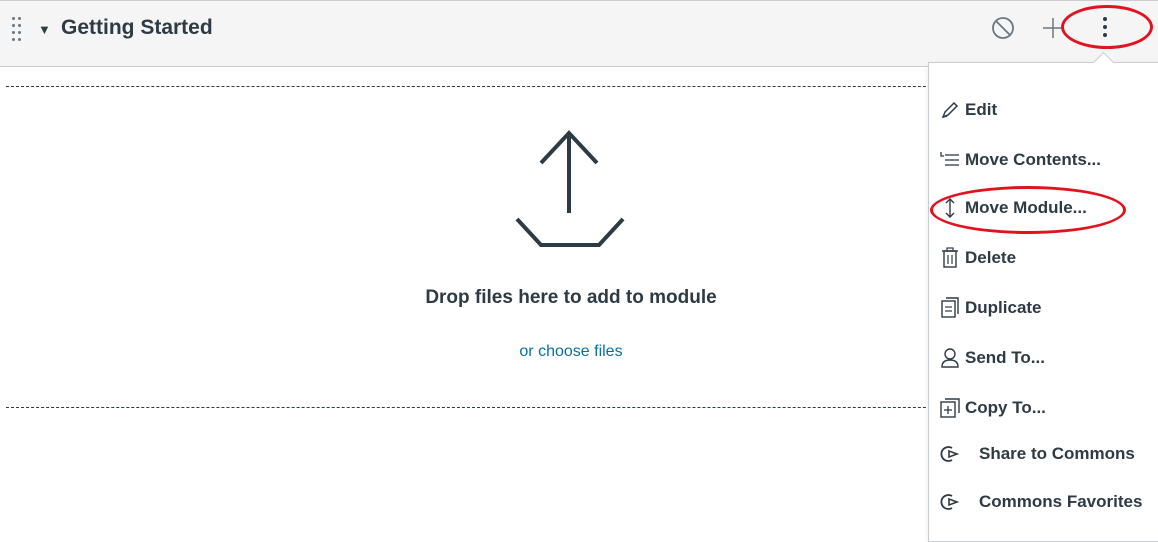  I want to click on move-contents-icon, so click(950, 160).